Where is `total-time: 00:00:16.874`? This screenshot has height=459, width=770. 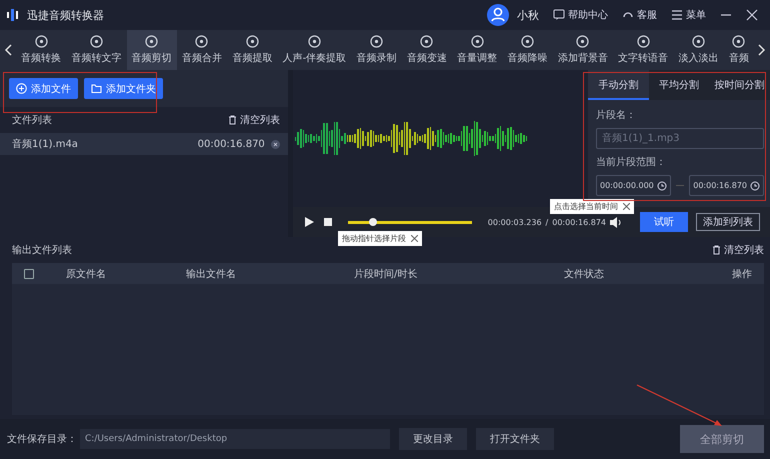
total-time: 00:00:16.874 is located at coordinates (579, 222).